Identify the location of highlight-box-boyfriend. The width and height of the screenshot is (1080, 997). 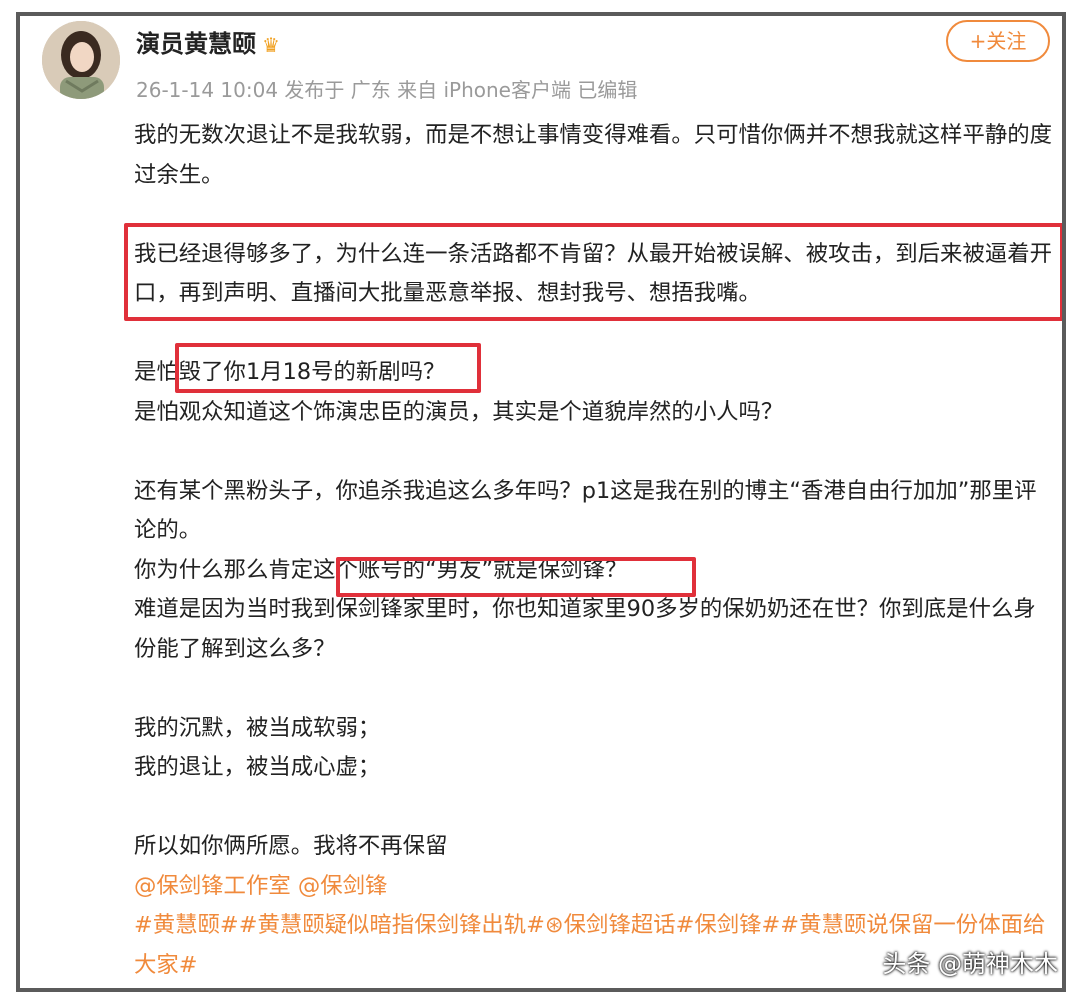
(516, 577).